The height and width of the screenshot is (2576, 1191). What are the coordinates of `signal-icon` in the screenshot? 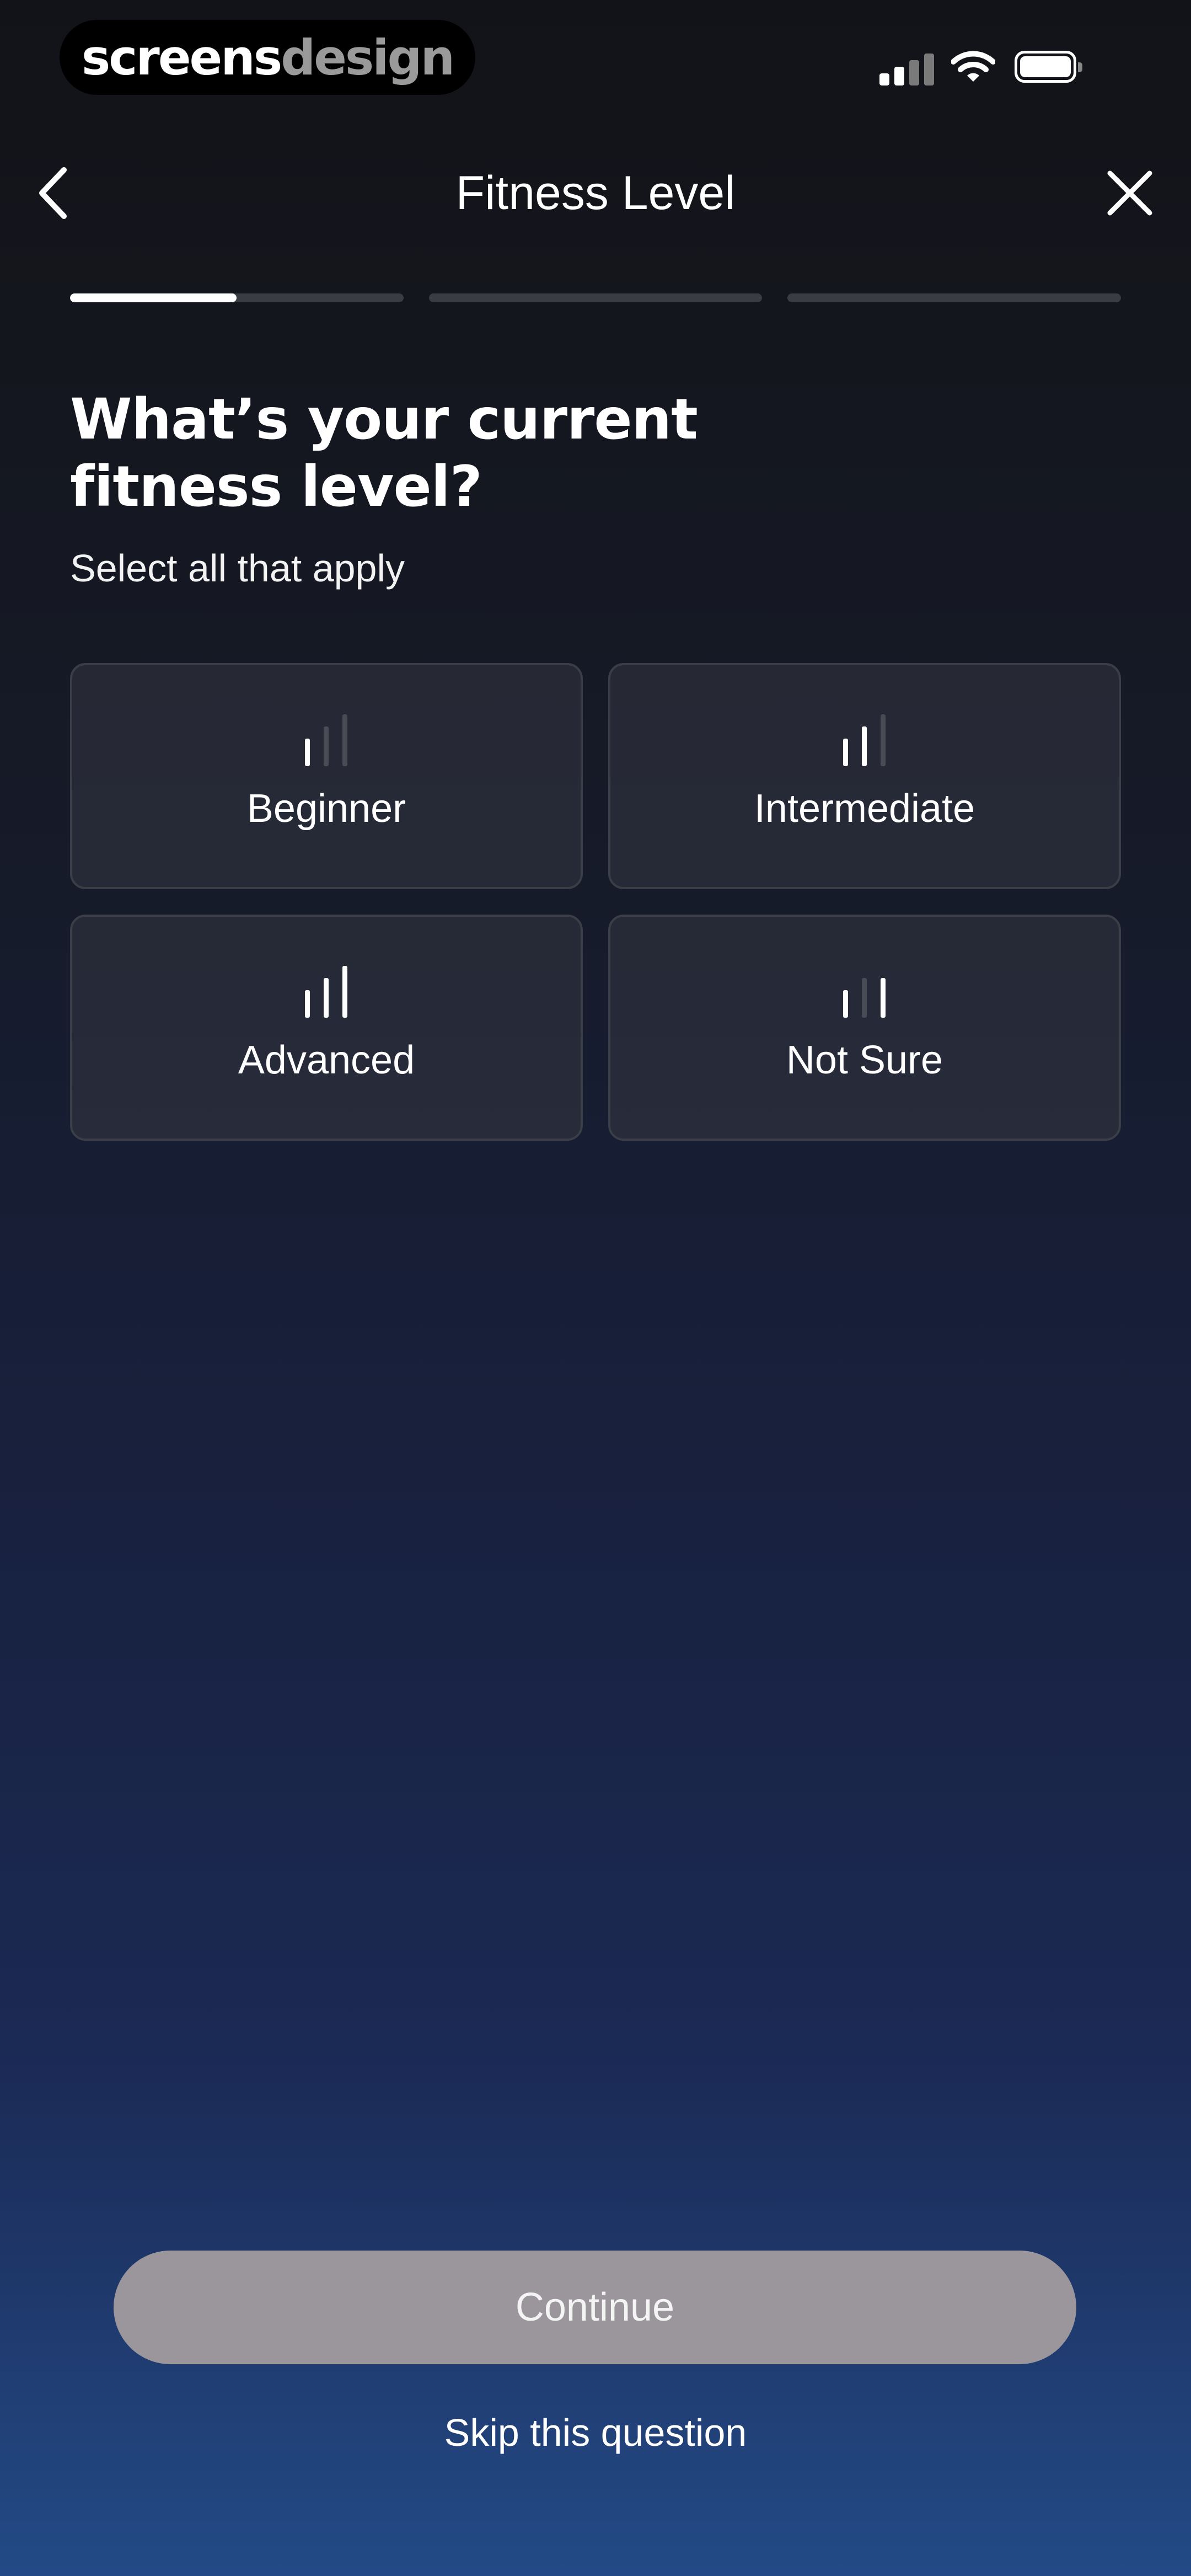 It's located at (907, 68).